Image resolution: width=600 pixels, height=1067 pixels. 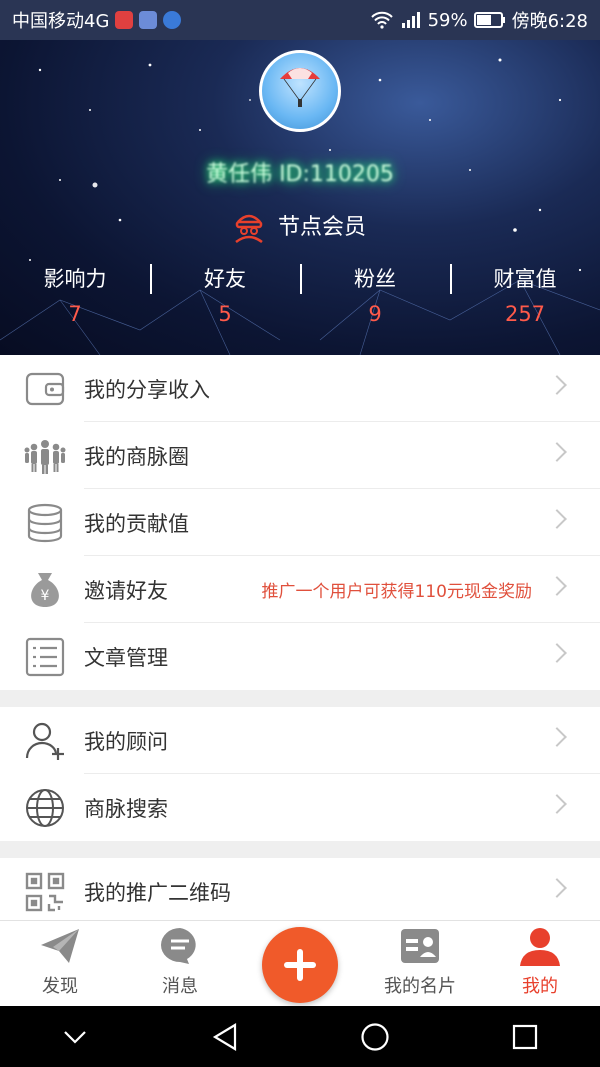 I want to click on tab-label: 我的, so click(x=540, y=986).